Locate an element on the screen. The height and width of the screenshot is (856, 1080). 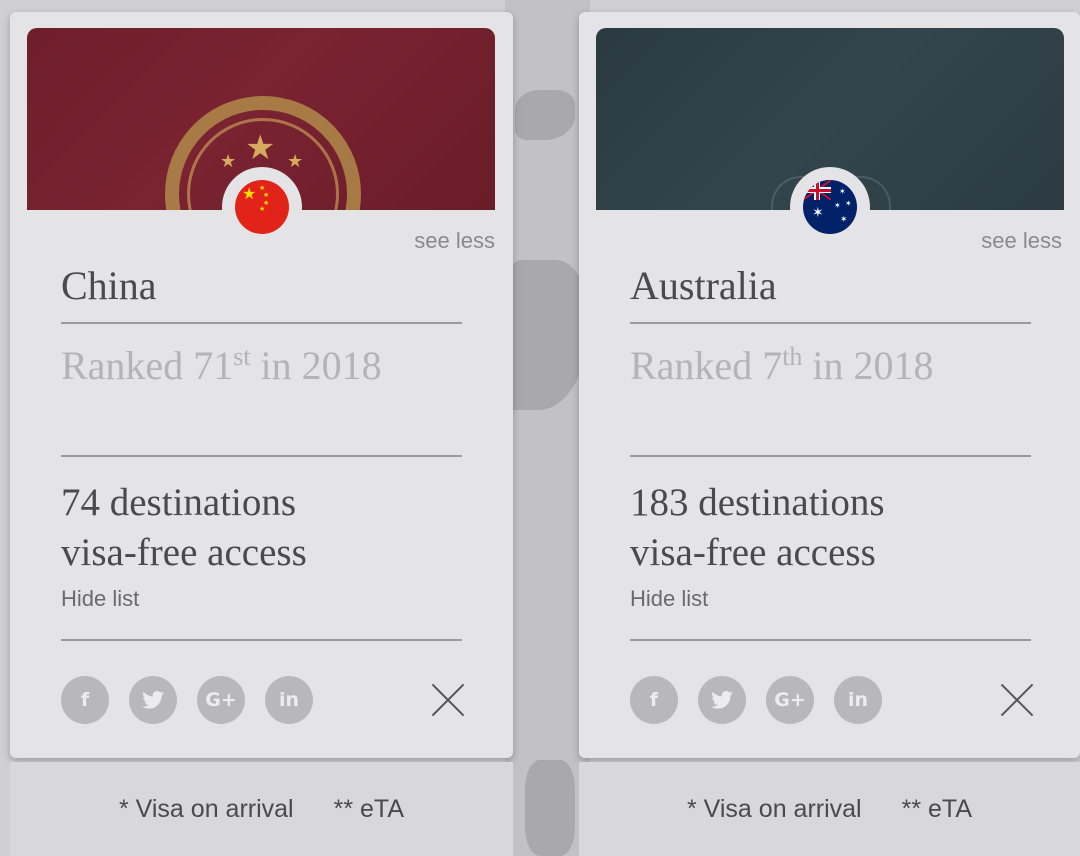
flag-badge: ✶ ✶ ✶ ✶ ✶ is located at coordinates (830, 207).